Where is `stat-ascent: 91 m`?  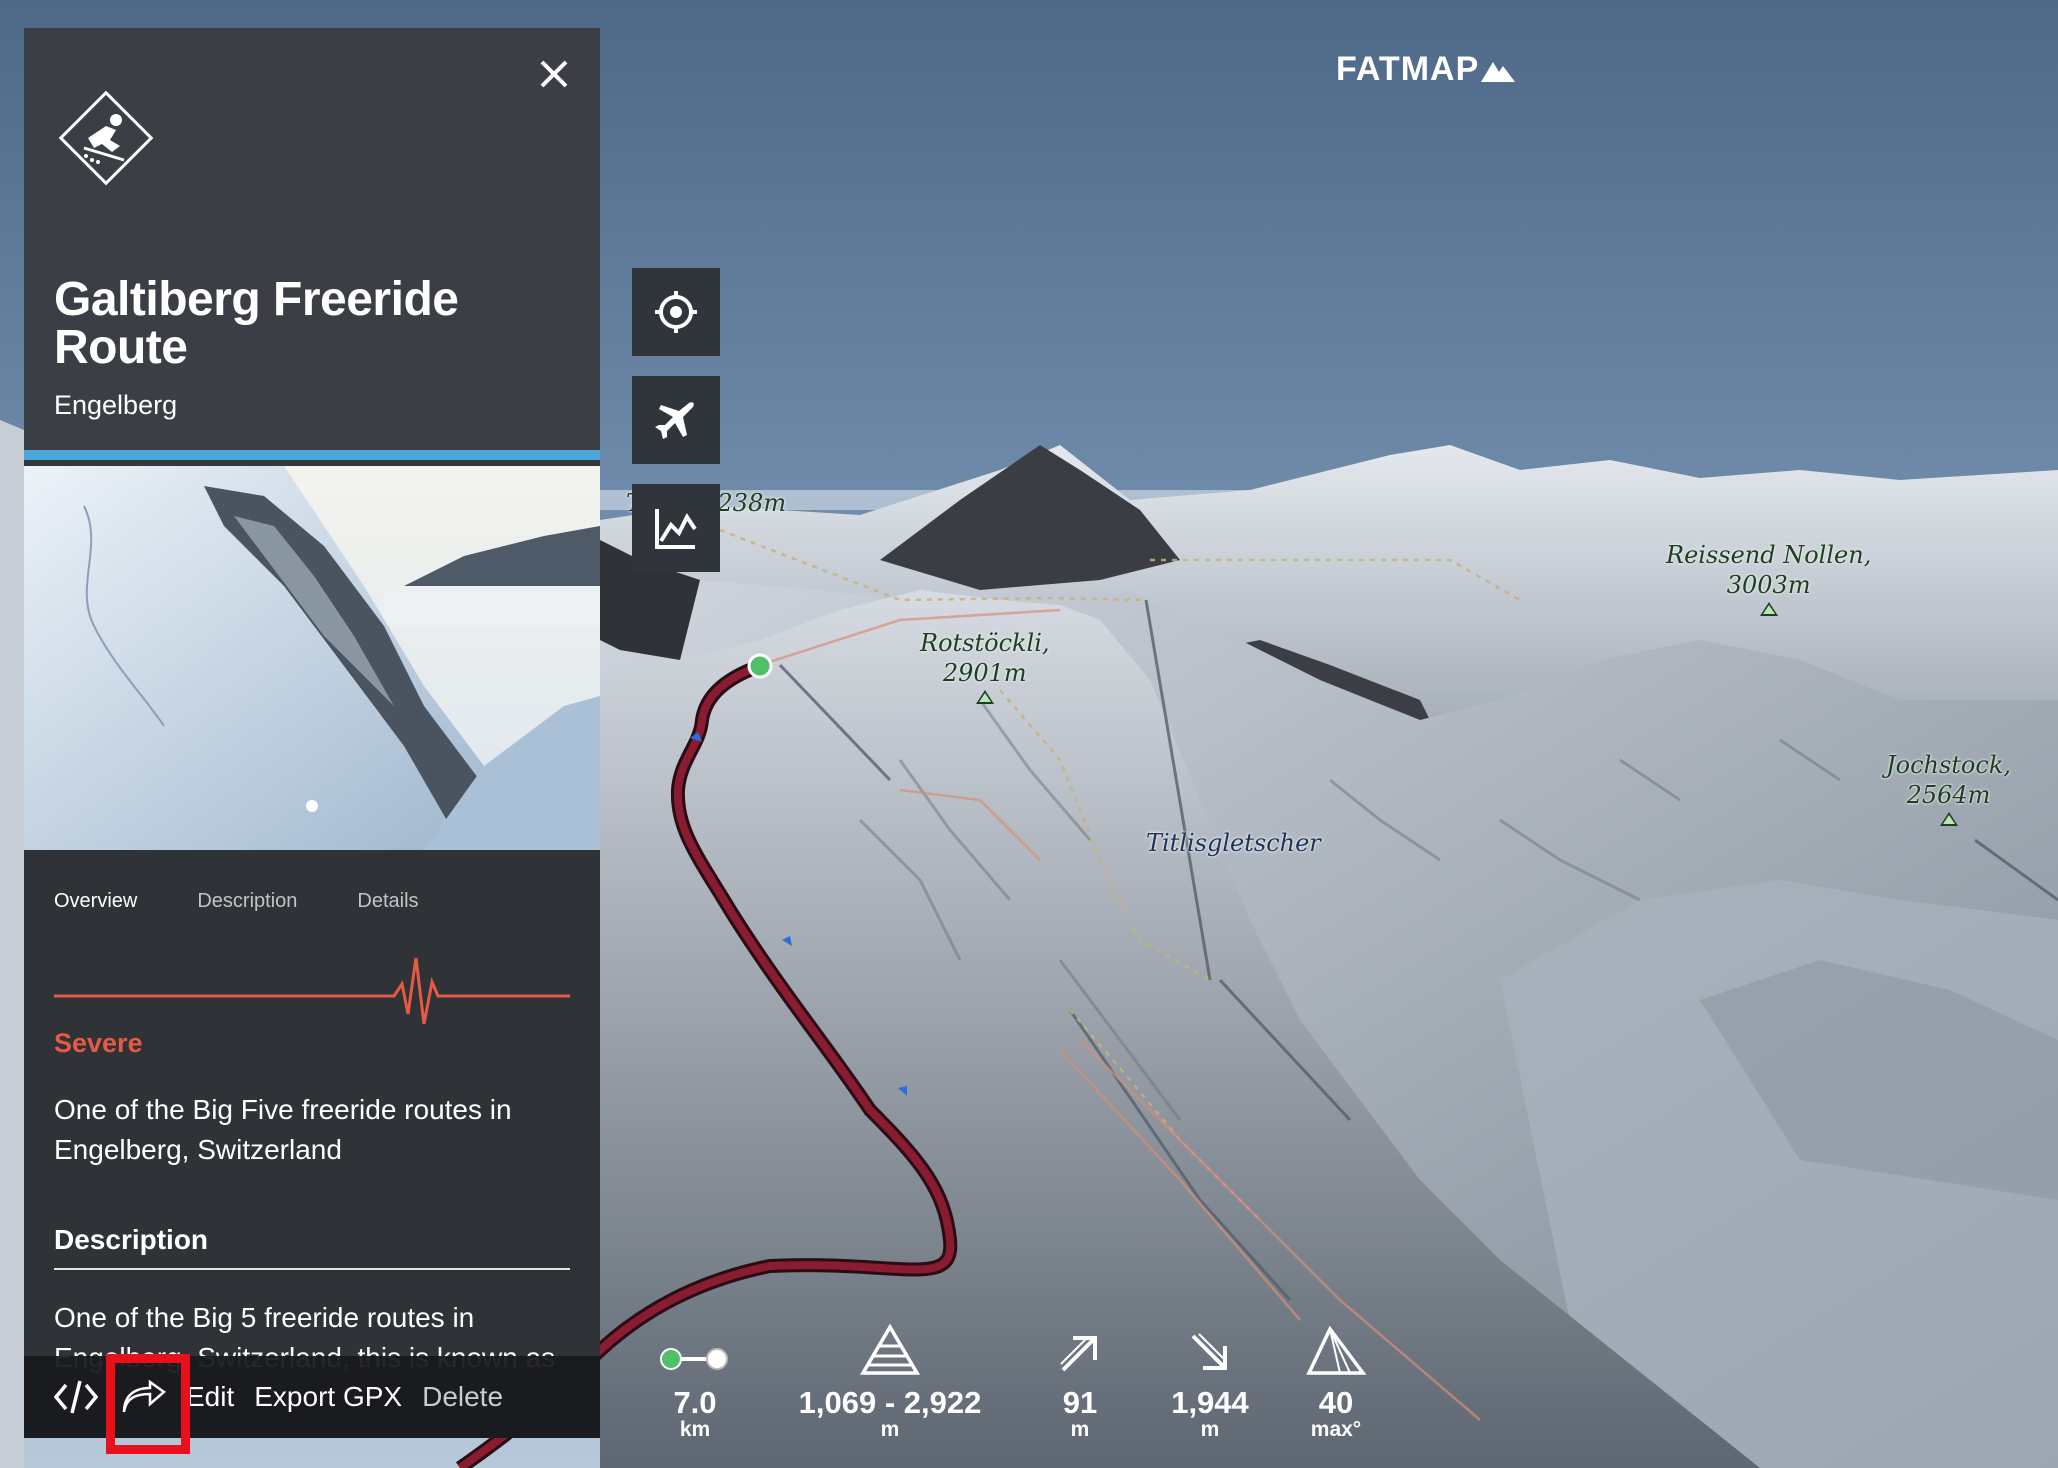
stat-ascent: 91 m is located at coordinates (1080, 1380).